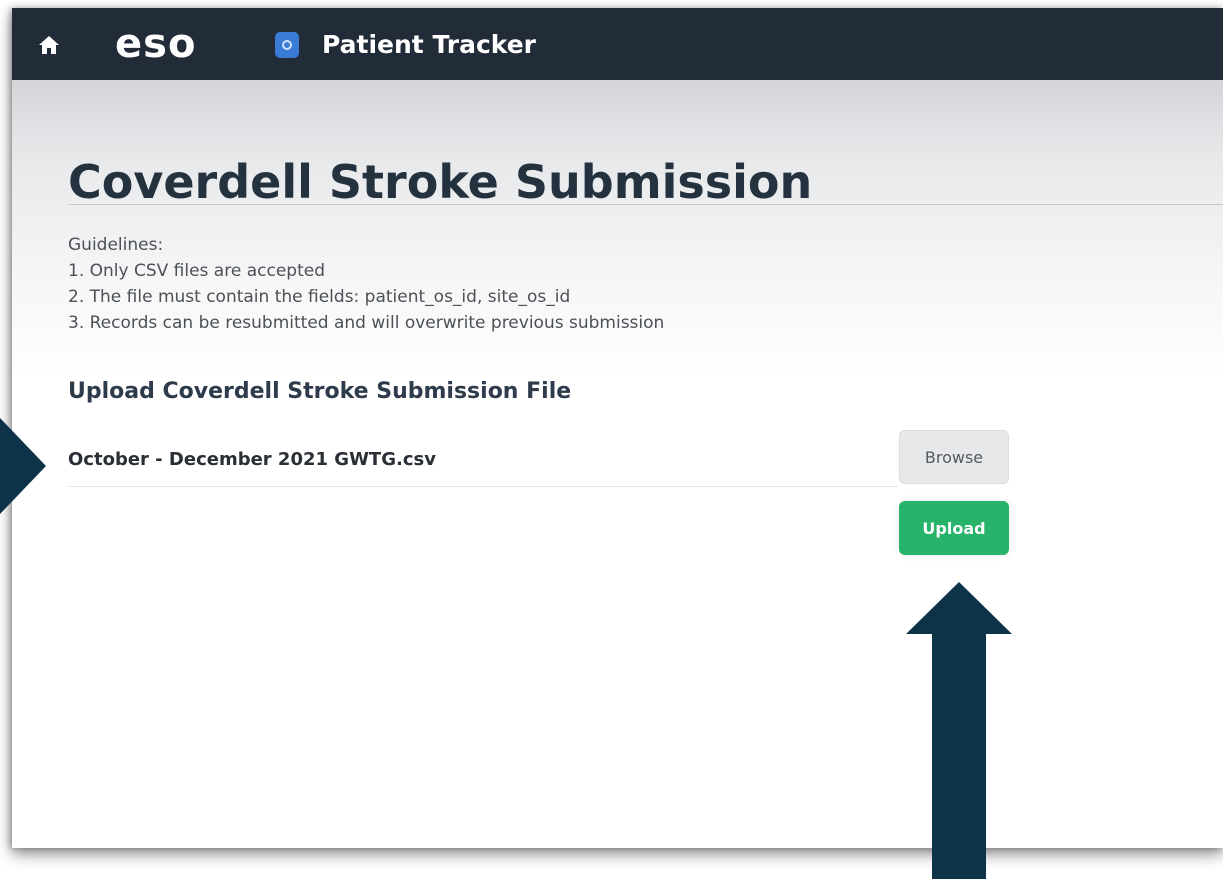 Image resolution: width=1223 pixels, height=879 pixels. I want to click on selected-file-name: October - December 2021 GWTG.csv, so click(252, 459).